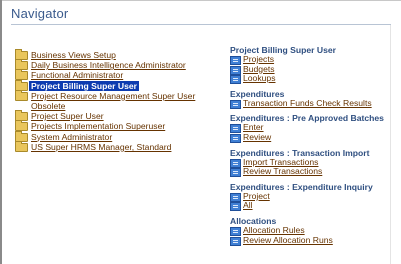  Describe the element at coordinates (1, 132) in the screenshot. I see `window-left-border` at that location.